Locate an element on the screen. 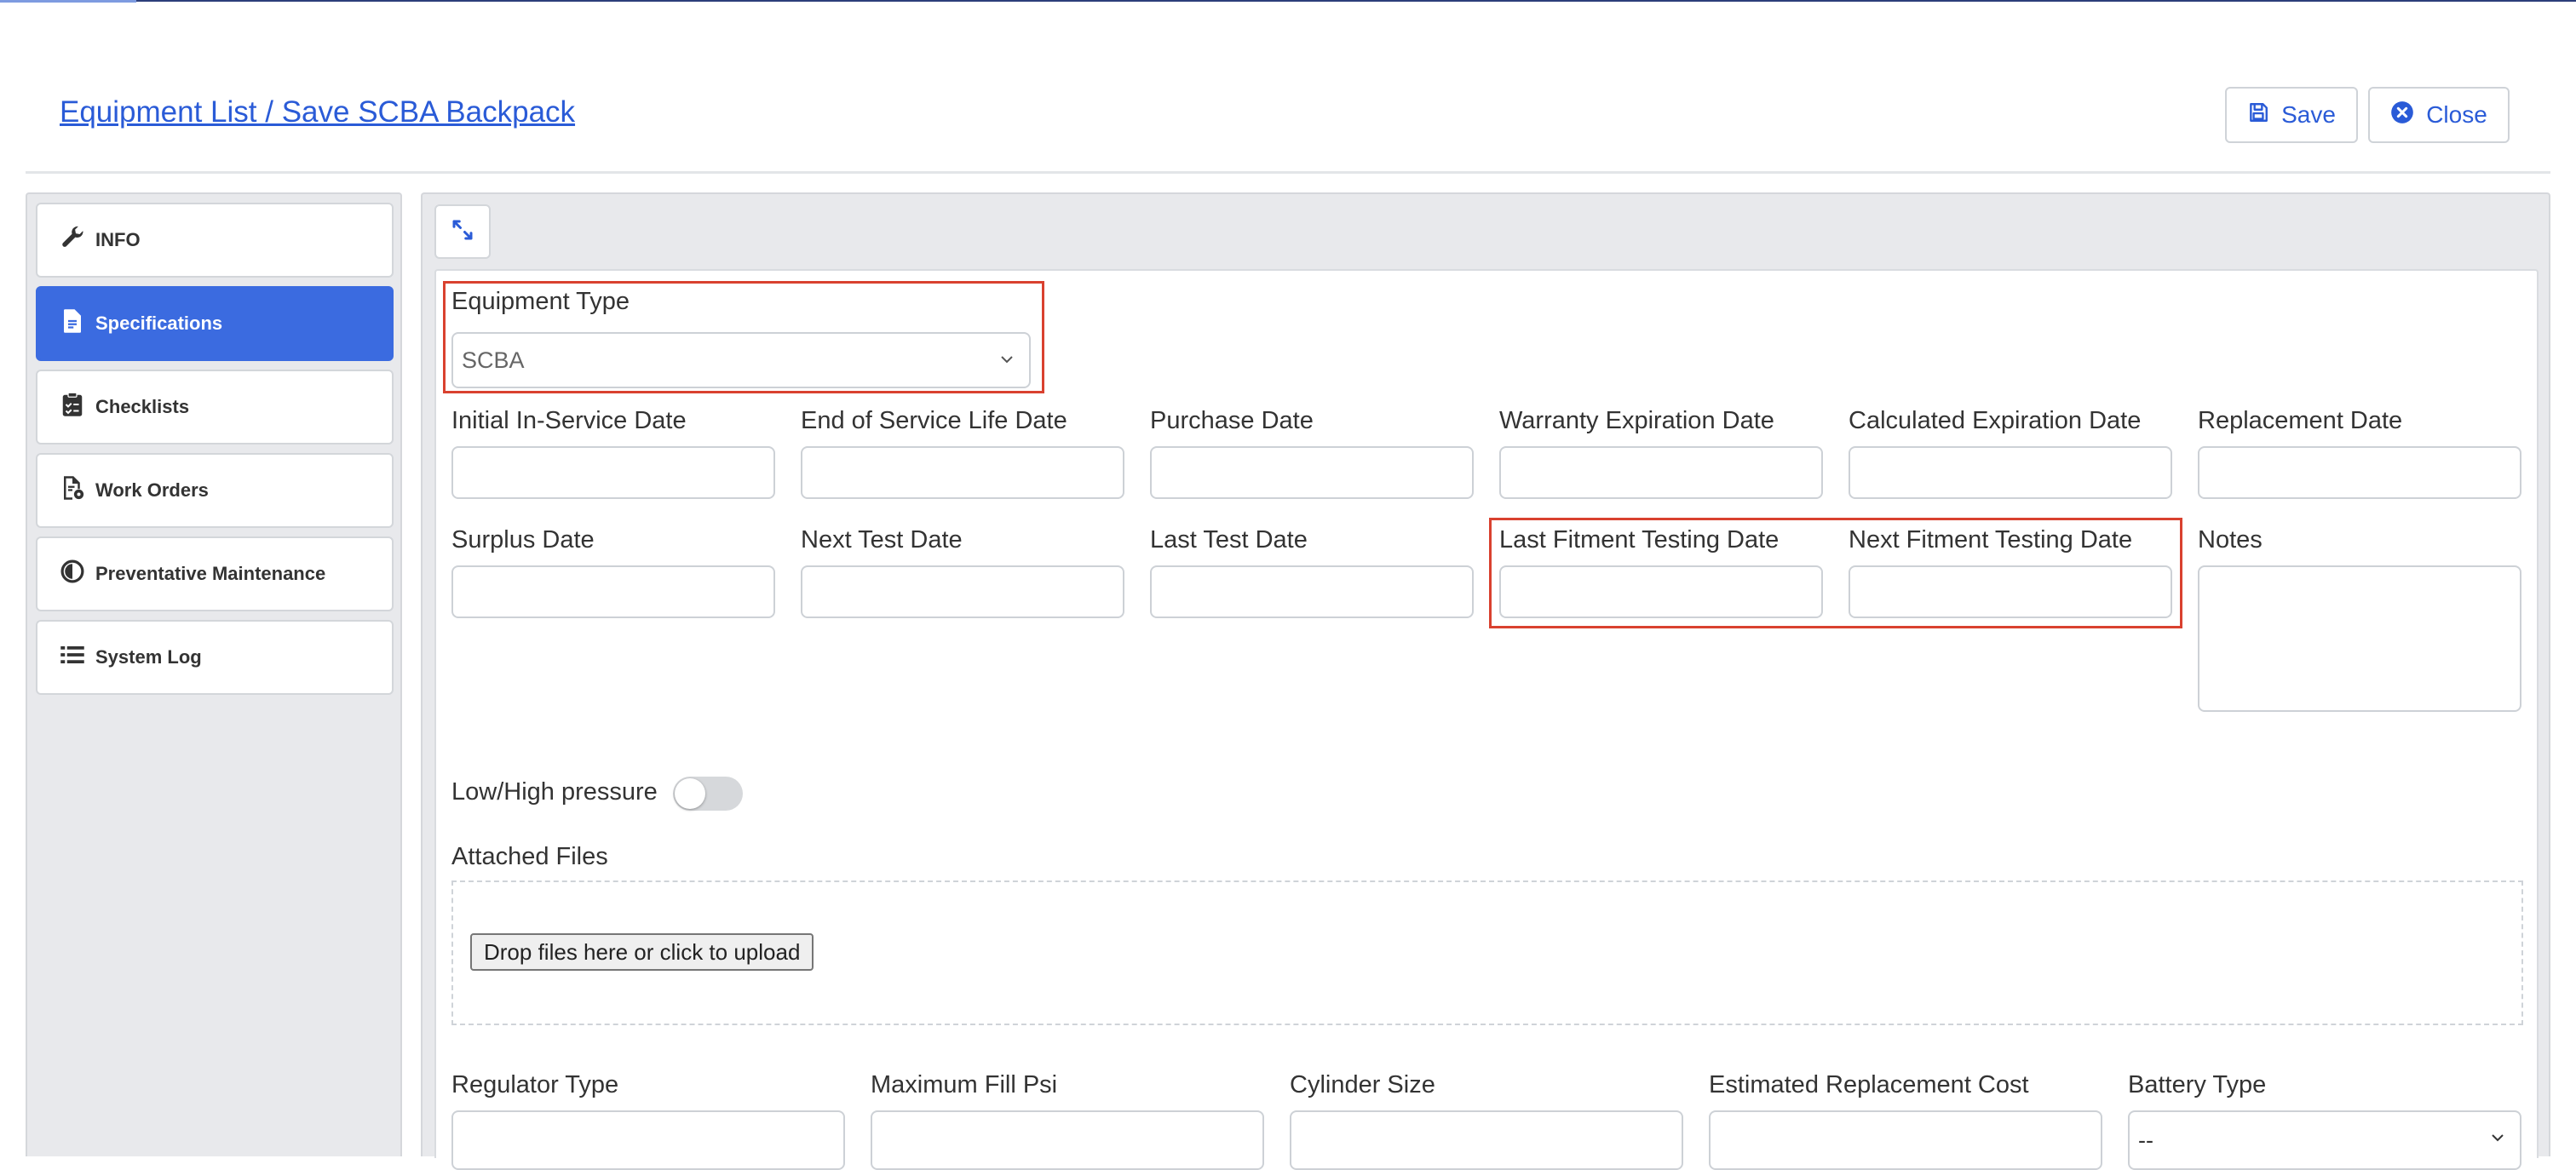 This screenshot has width=2576, height=1170. sidebar-item-label: Work Orders is located at coordinates (152, 490).